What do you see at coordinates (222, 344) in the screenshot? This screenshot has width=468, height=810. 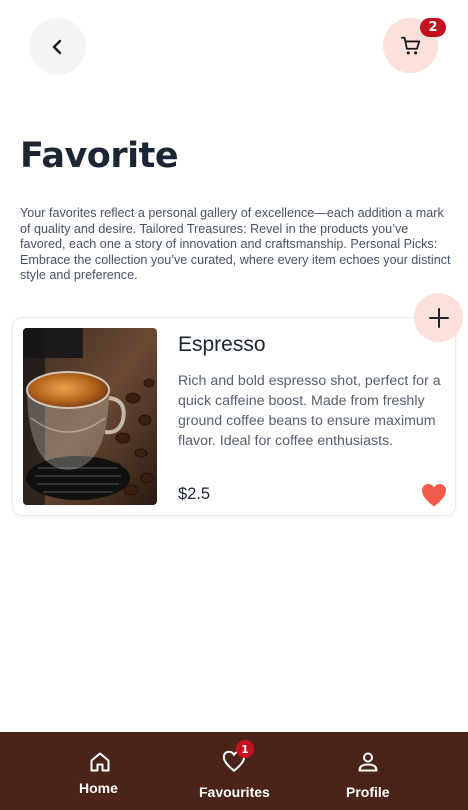 I see `item-name: Espresso` at bounding box center [222, 344].